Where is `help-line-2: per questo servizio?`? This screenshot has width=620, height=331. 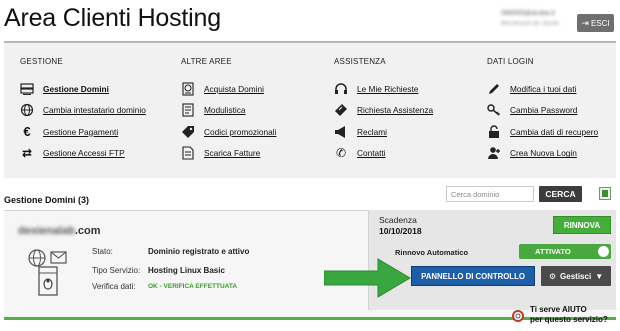 help-line-2: per questo servizio? is located at coordinates (569, 319).